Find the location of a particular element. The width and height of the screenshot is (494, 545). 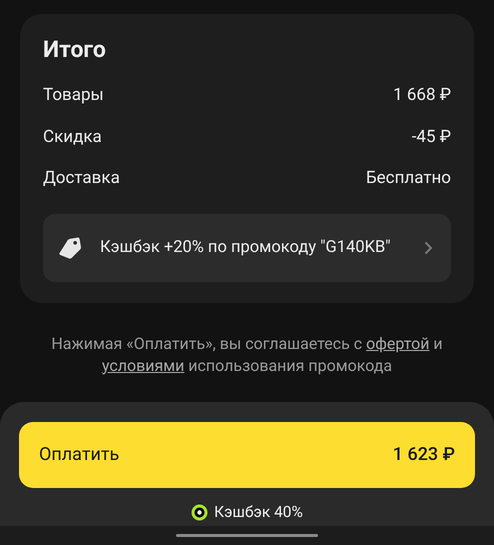

row-label: Товары is located at coordinates (73, 95).